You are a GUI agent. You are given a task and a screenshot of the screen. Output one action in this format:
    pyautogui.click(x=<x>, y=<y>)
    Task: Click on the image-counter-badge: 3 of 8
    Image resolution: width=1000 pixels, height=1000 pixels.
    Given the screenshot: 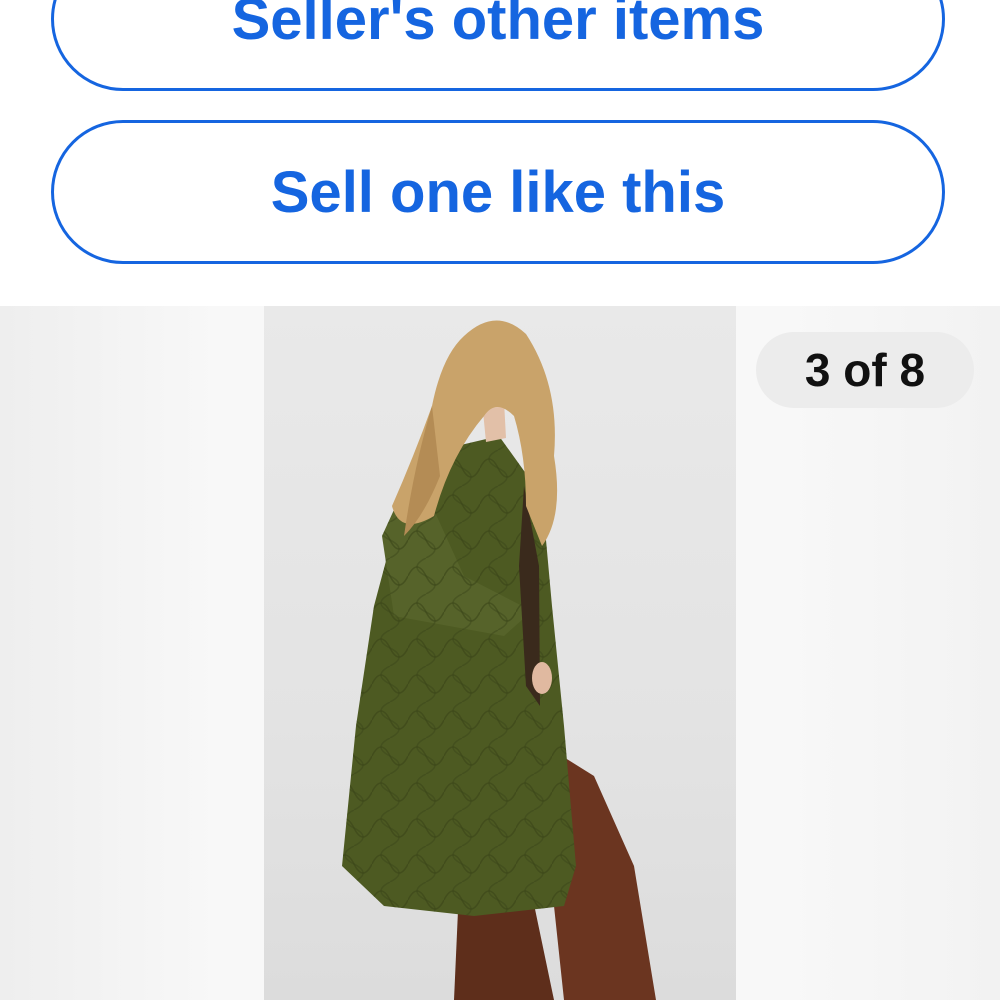 What is the action you would take?
    pyautogui.click(x=865, y=370)
    